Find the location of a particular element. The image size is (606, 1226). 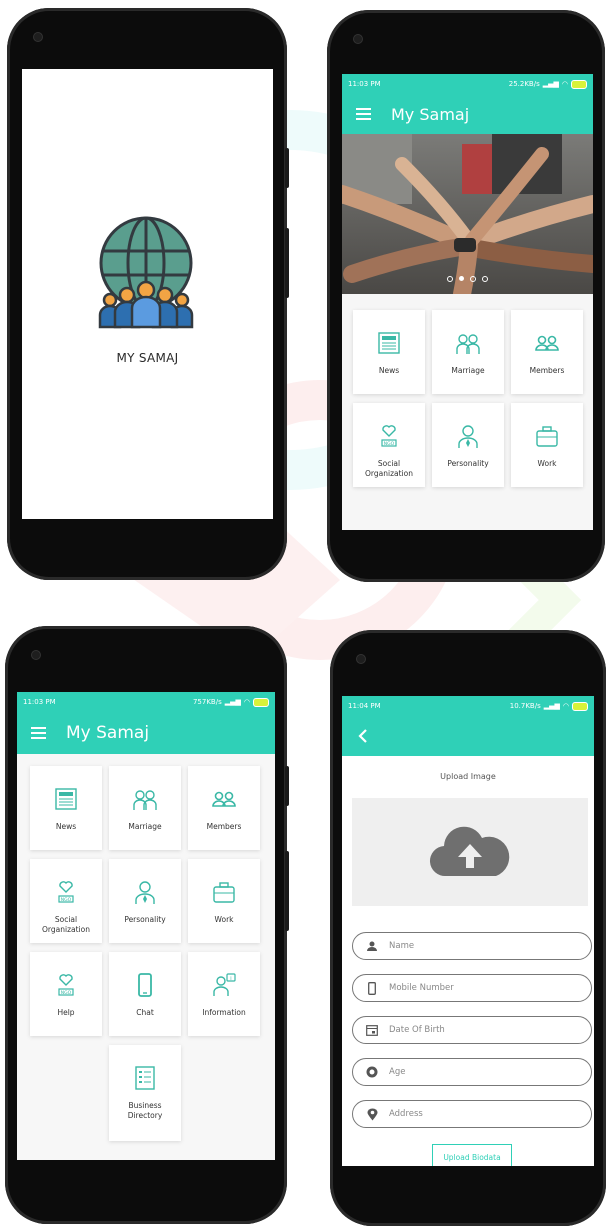

age-icon is located at coordinates (372, 1072).